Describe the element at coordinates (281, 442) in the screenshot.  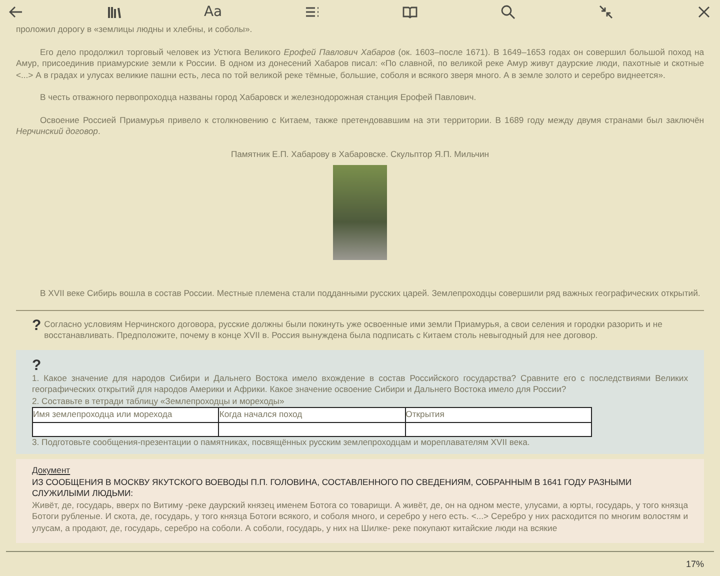
I see `task-text: 3. Подготовьте сообщения-презентации о памятниках, посвящённых русским землепроходцам и мореплавателям XVII века.` at that location.